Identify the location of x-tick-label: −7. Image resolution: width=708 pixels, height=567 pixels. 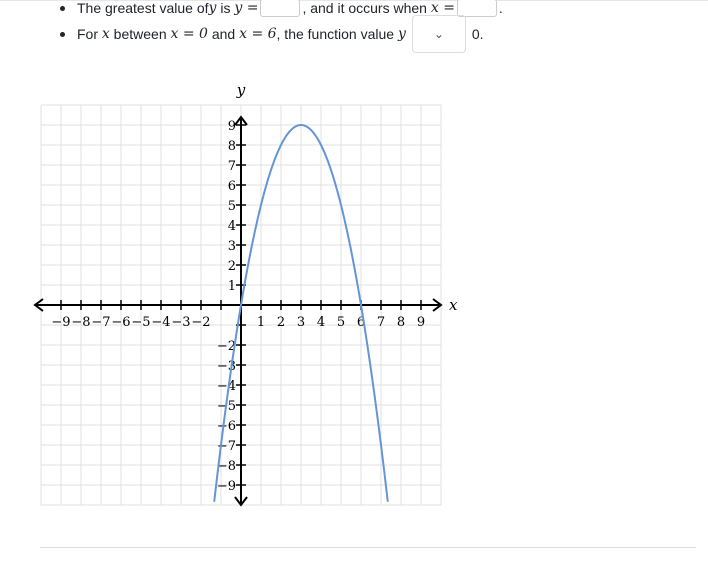
(100, 322).